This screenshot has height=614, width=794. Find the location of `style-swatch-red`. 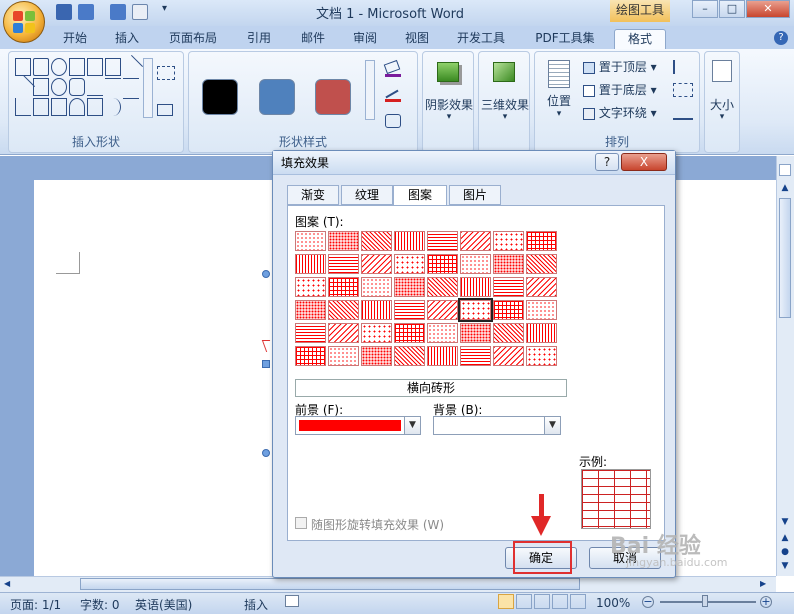

style-swatch-red is located at coordinates (333, 97).